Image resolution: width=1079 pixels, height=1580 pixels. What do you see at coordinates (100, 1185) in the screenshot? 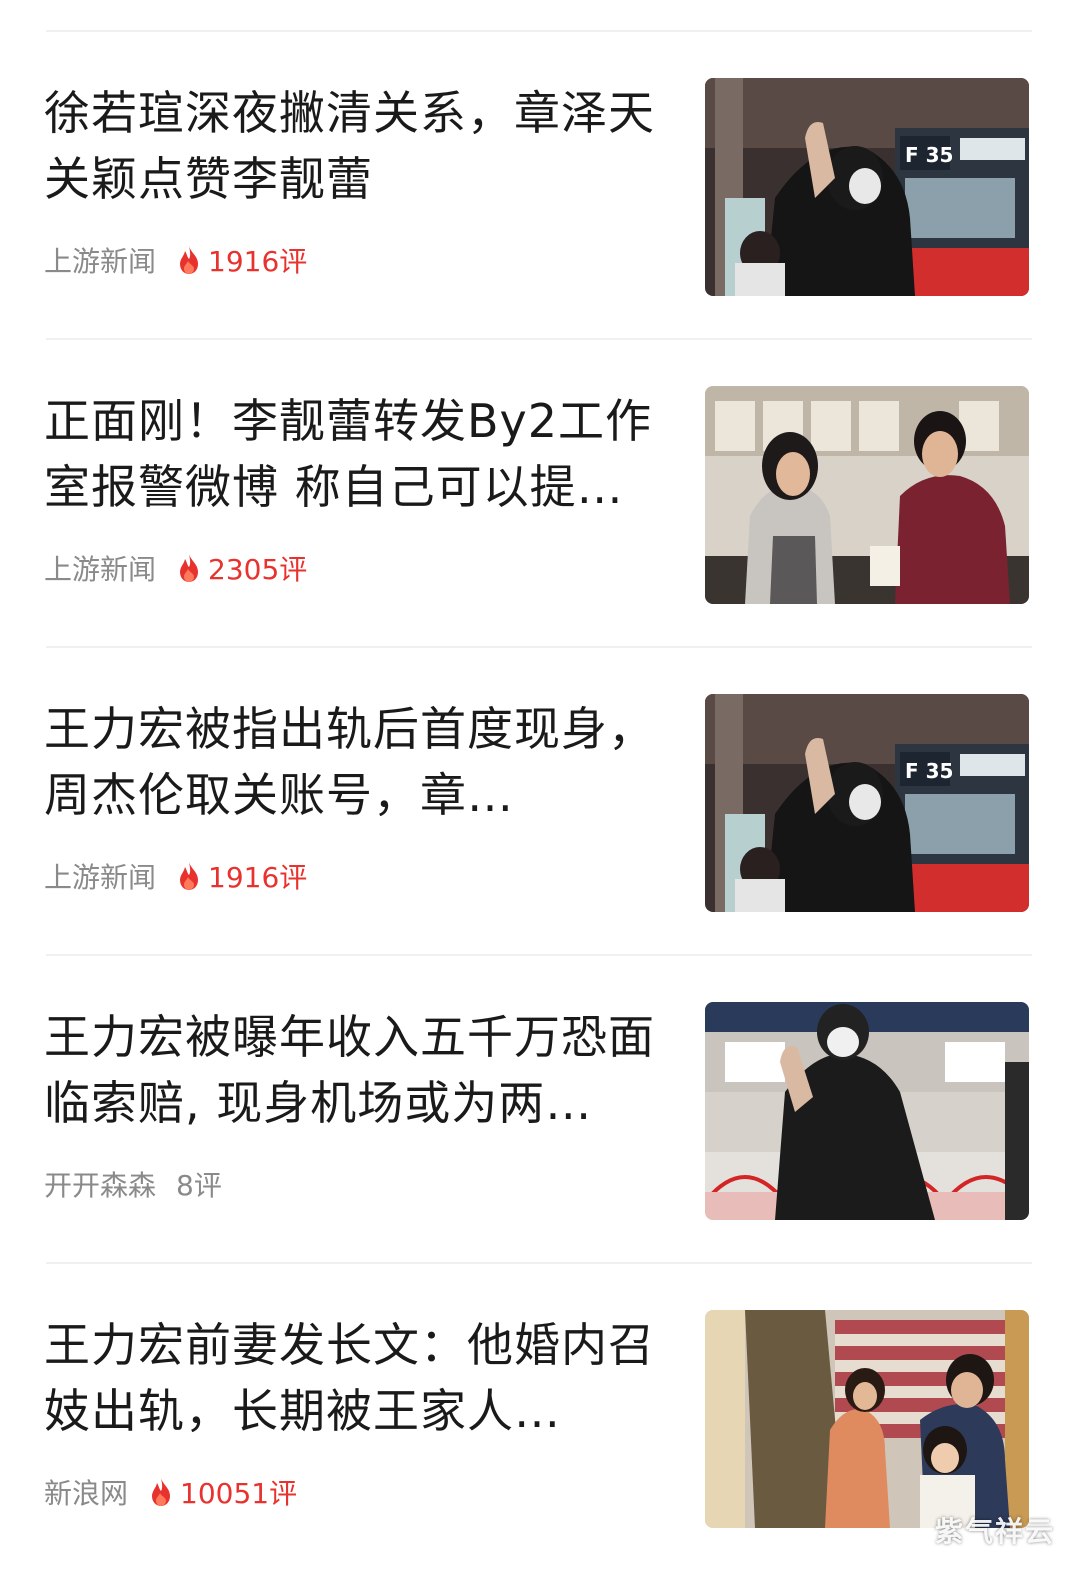
I see `news-source: 开开森森` at bounding box center [100, 1185].